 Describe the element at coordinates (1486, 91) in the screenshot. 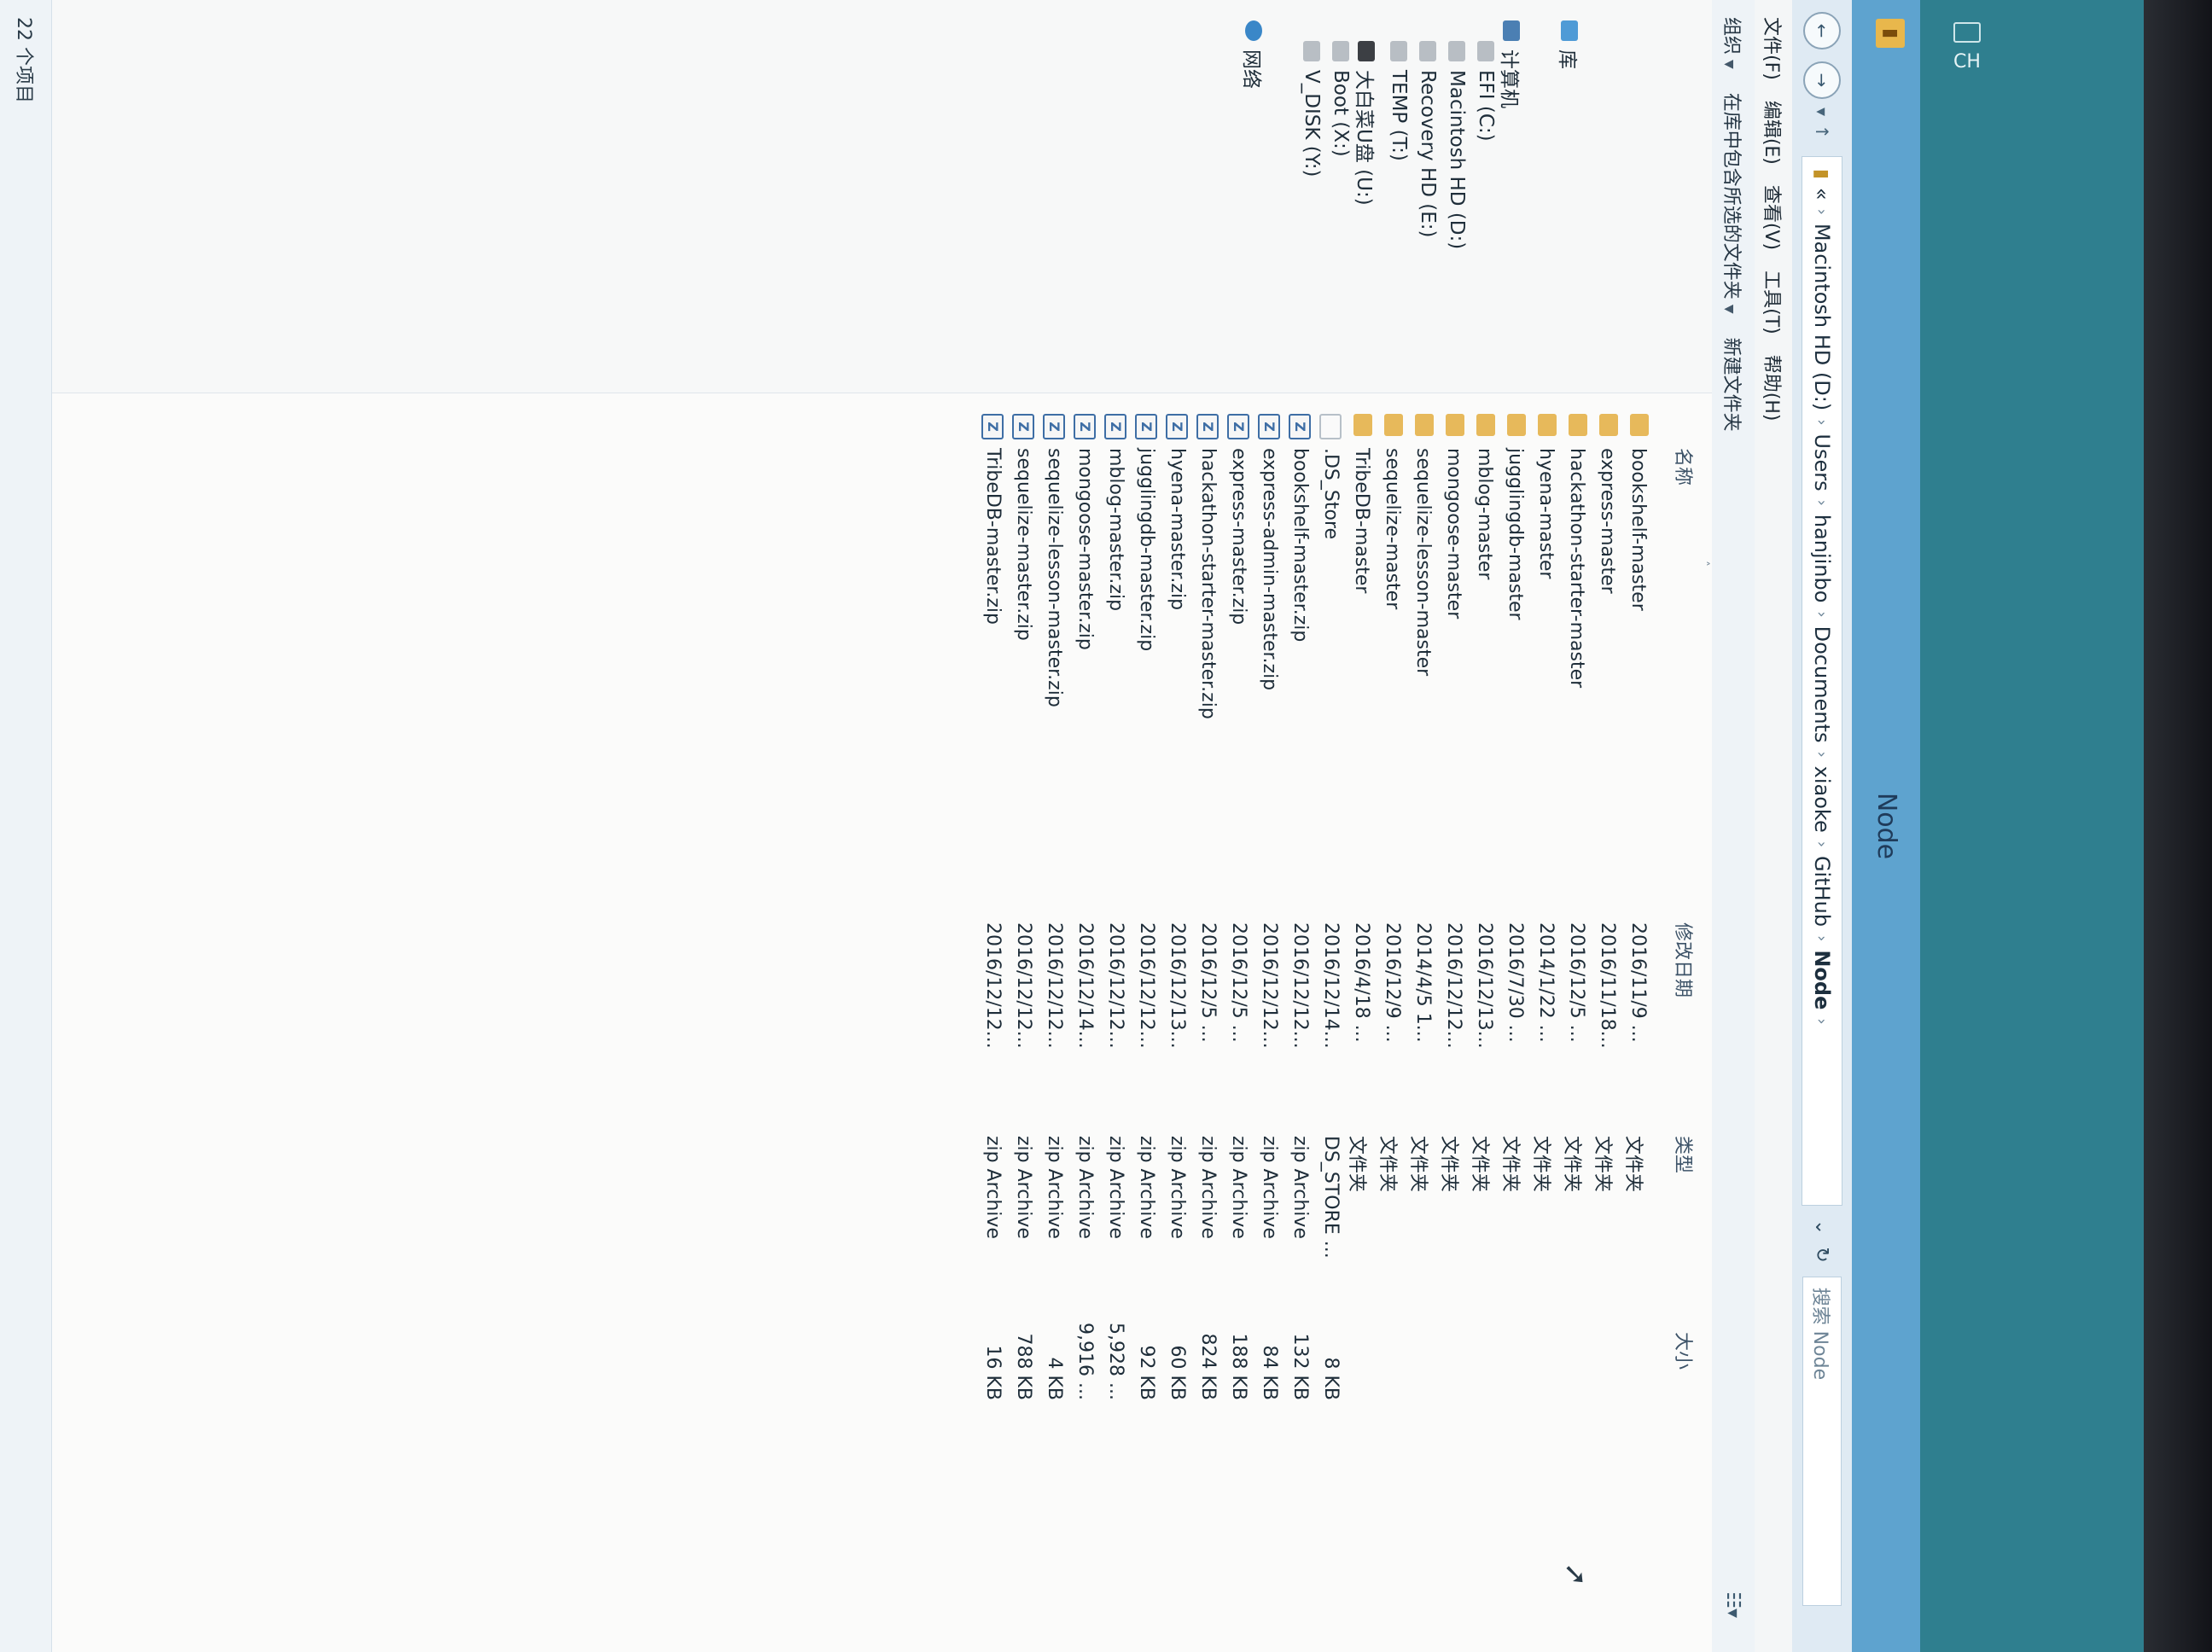

I see `nav-item-drive-c: EFI (C:)` at that location.